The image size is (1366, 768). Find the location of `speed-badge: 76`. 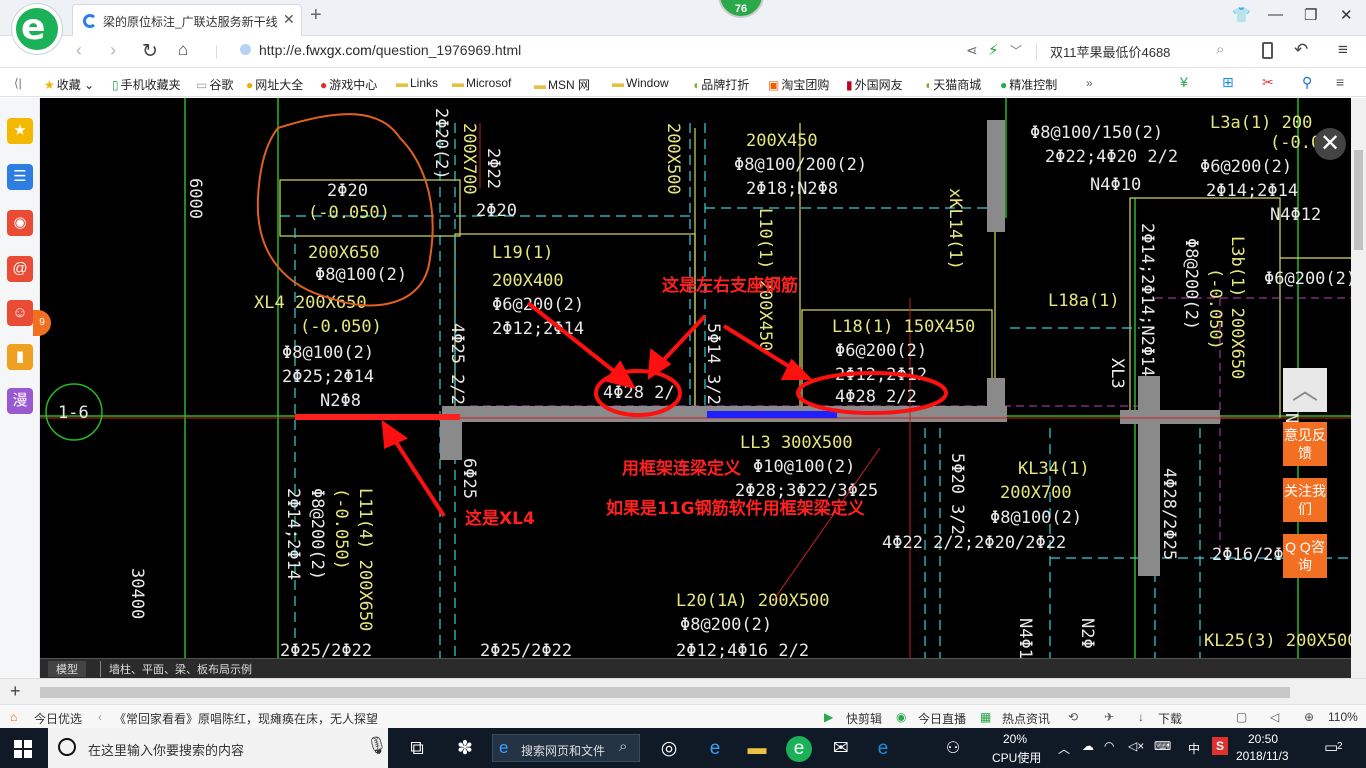

speed-badge: 76 is located at coordinates (741, 9).